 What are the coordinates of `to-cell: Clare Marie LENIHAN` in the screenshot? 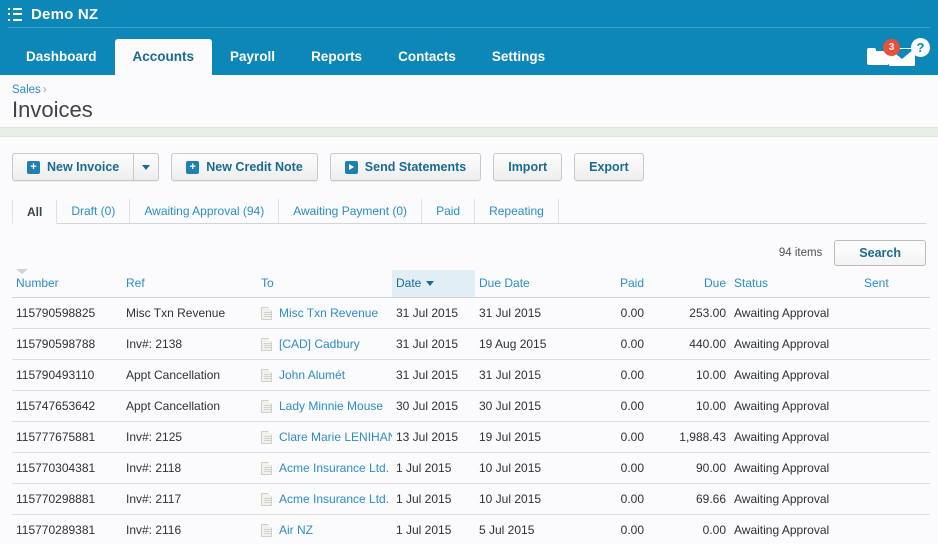 It's located at (326, 437).